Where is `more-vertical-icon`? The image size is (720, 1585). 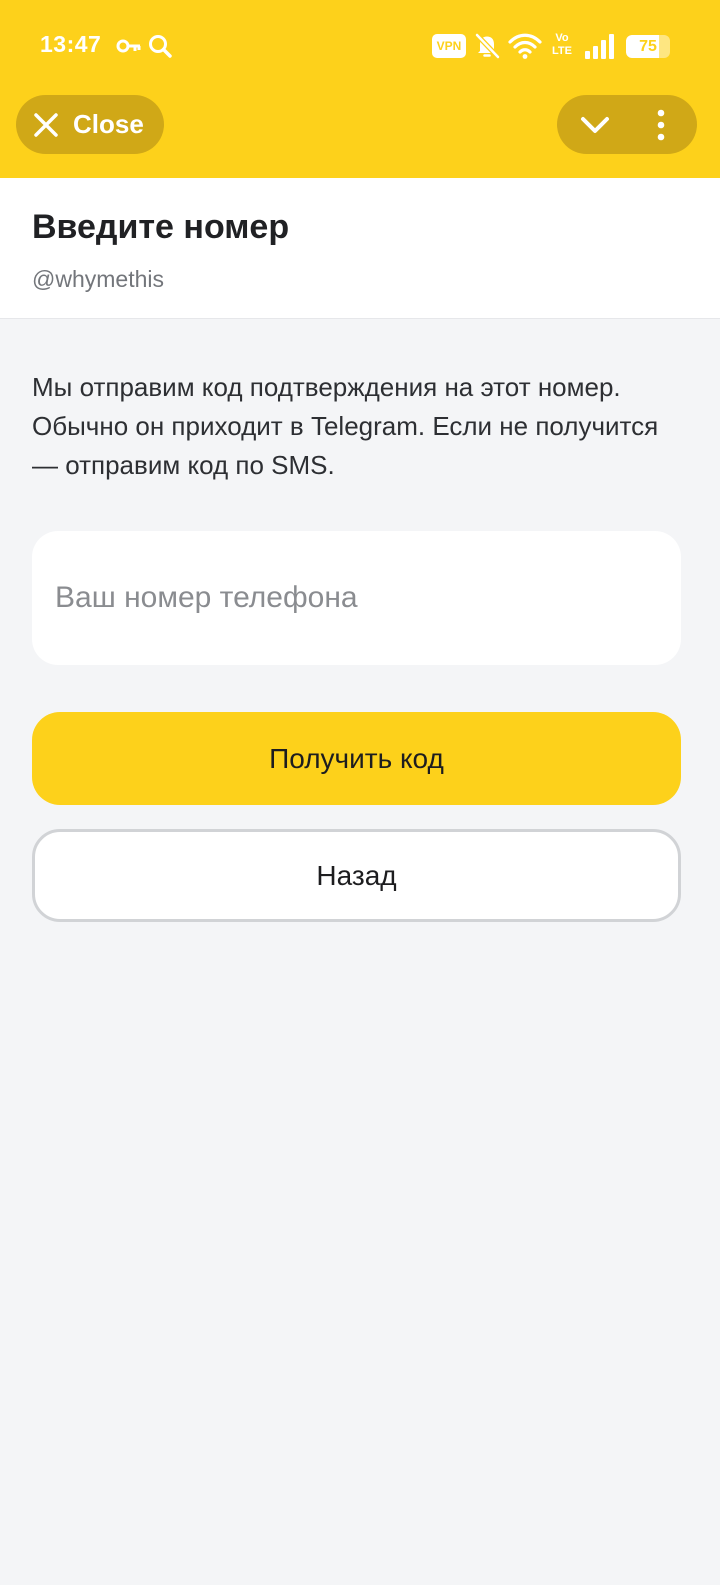
more-vertical-icon is located at coordinates (661, 125).